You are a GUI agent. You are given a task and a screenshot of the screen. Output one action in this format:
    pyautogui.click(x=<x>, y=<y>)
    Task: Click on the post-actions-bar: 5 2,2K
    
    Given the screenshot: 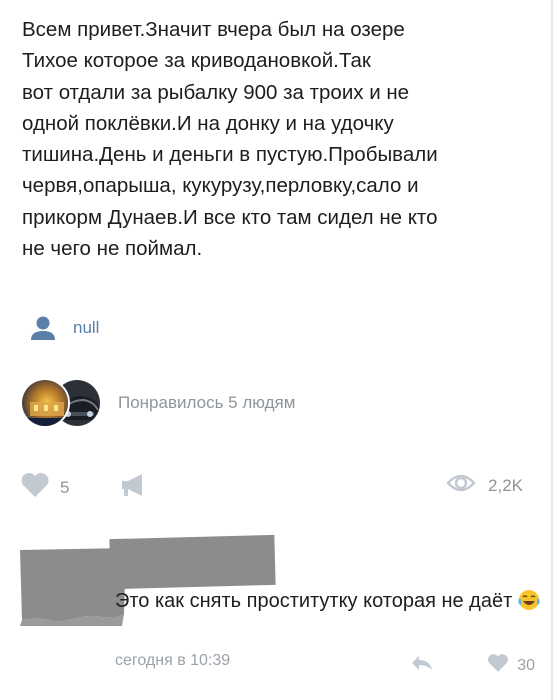 What is the action you would take?
    pyautogui.click(x=276, y=486)
    